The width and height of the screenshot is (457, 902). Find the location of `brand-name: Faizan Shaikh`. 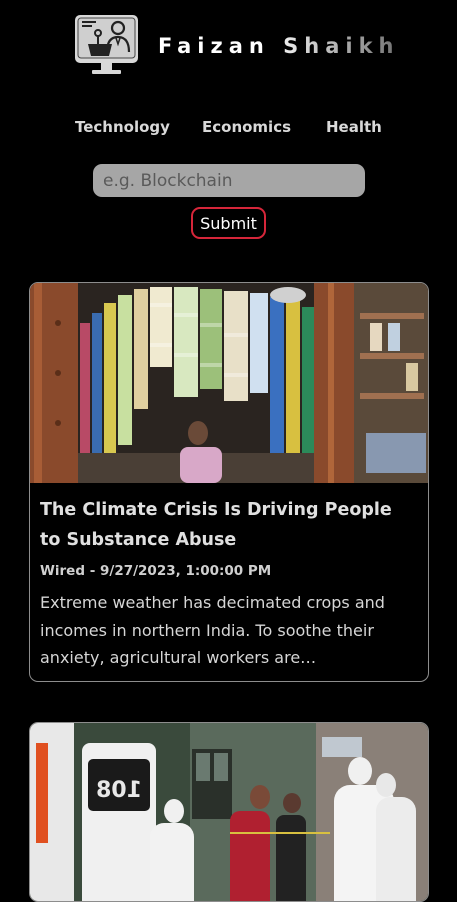

brand-name: Faizan Shaikh is located at coordinates (279, 46).